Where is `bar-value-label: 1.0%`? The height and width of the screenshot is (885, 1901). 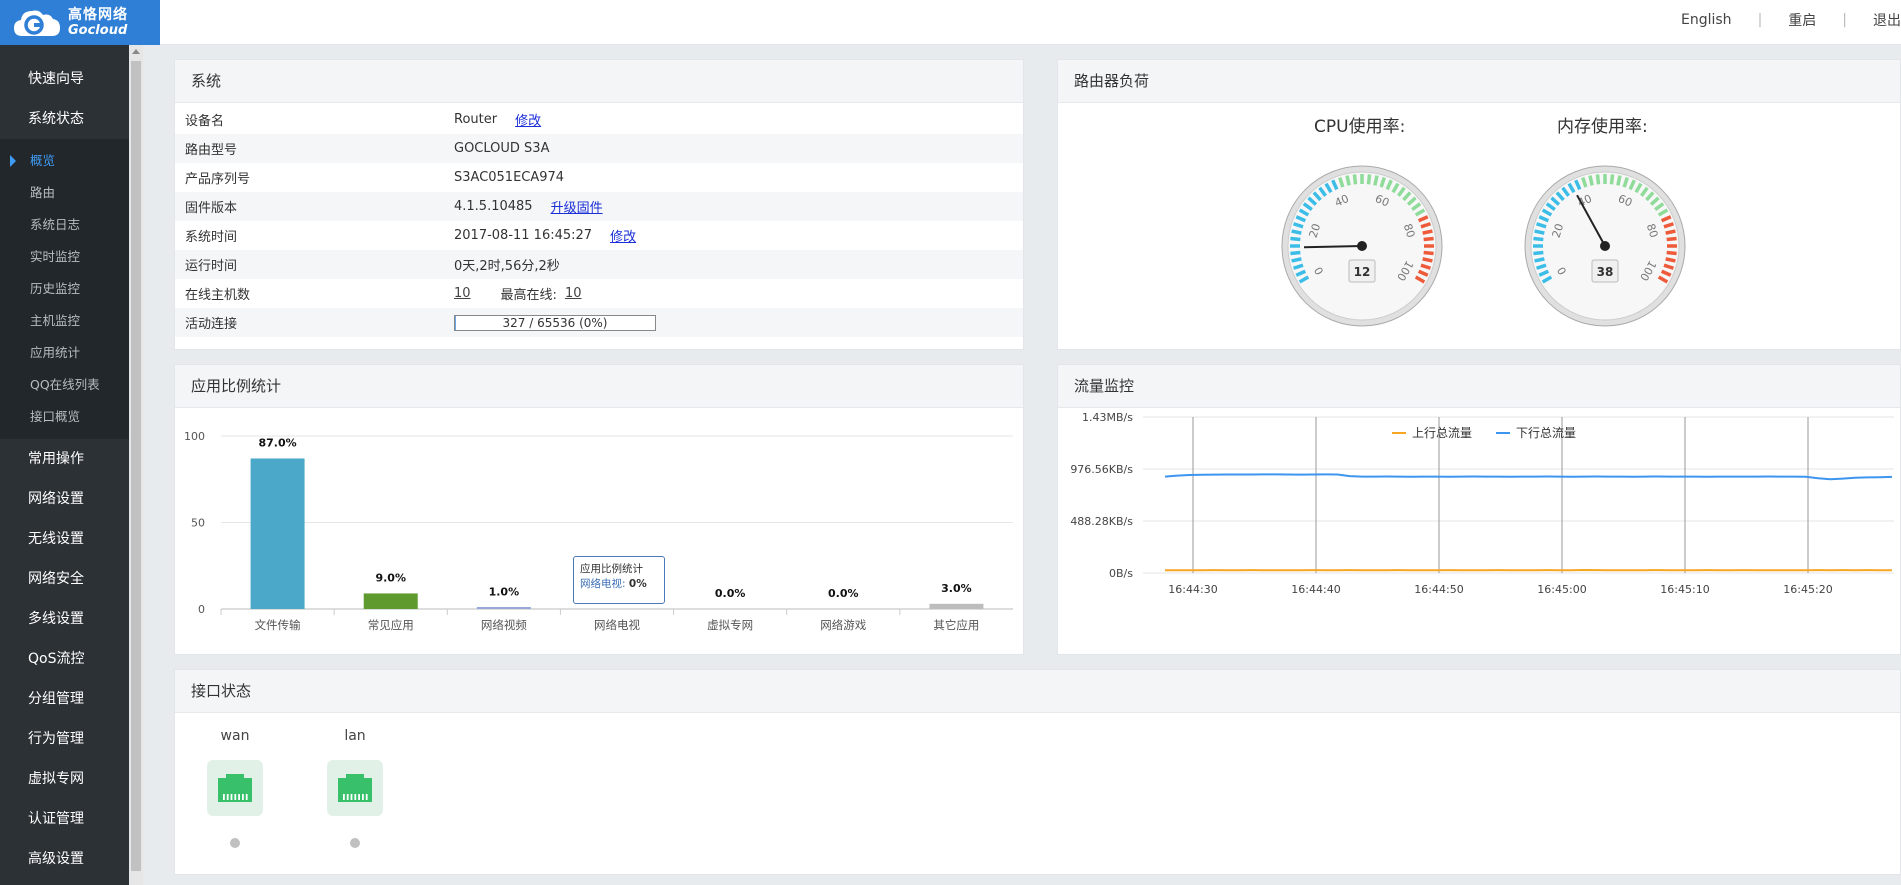
bar-value-label: 1.0% is located at coordinates (504, 591).